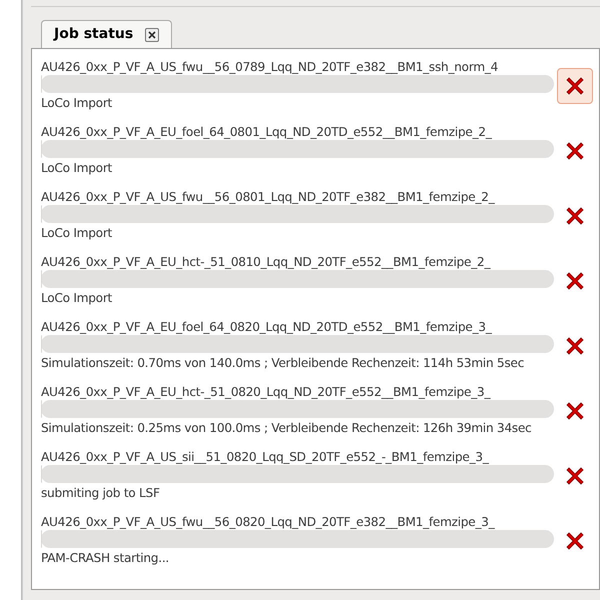 This screenshot has width=600, height=600. What do you see at coordinates (267, 326) in the screenshot?
I see `job-name: AU426_0xx_P_VF_A_EU_foel_64_0820_Lqq_ND_20TD_e552__BM1_femzipe_3_` at bounding box center [267, 326].